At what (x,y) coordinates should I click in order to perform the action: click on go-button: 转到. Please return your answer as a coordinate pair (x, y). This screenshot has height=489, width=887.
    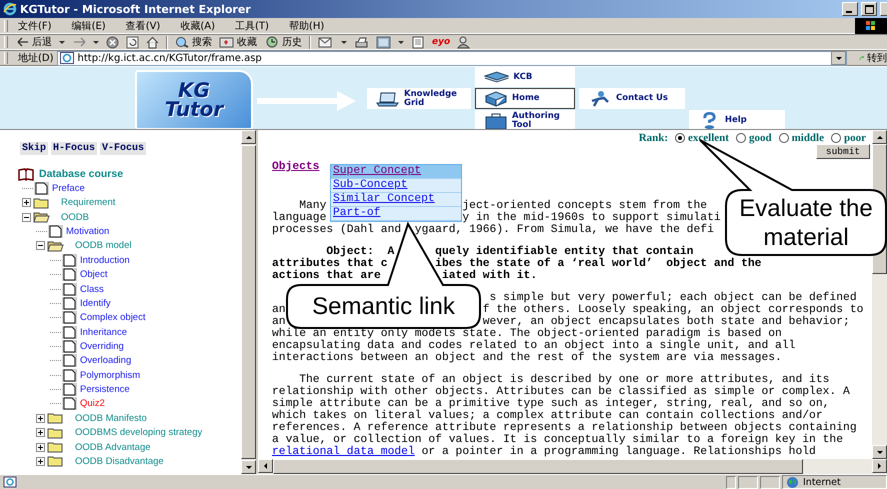
    Looking at the image, I should click on (873, 58).